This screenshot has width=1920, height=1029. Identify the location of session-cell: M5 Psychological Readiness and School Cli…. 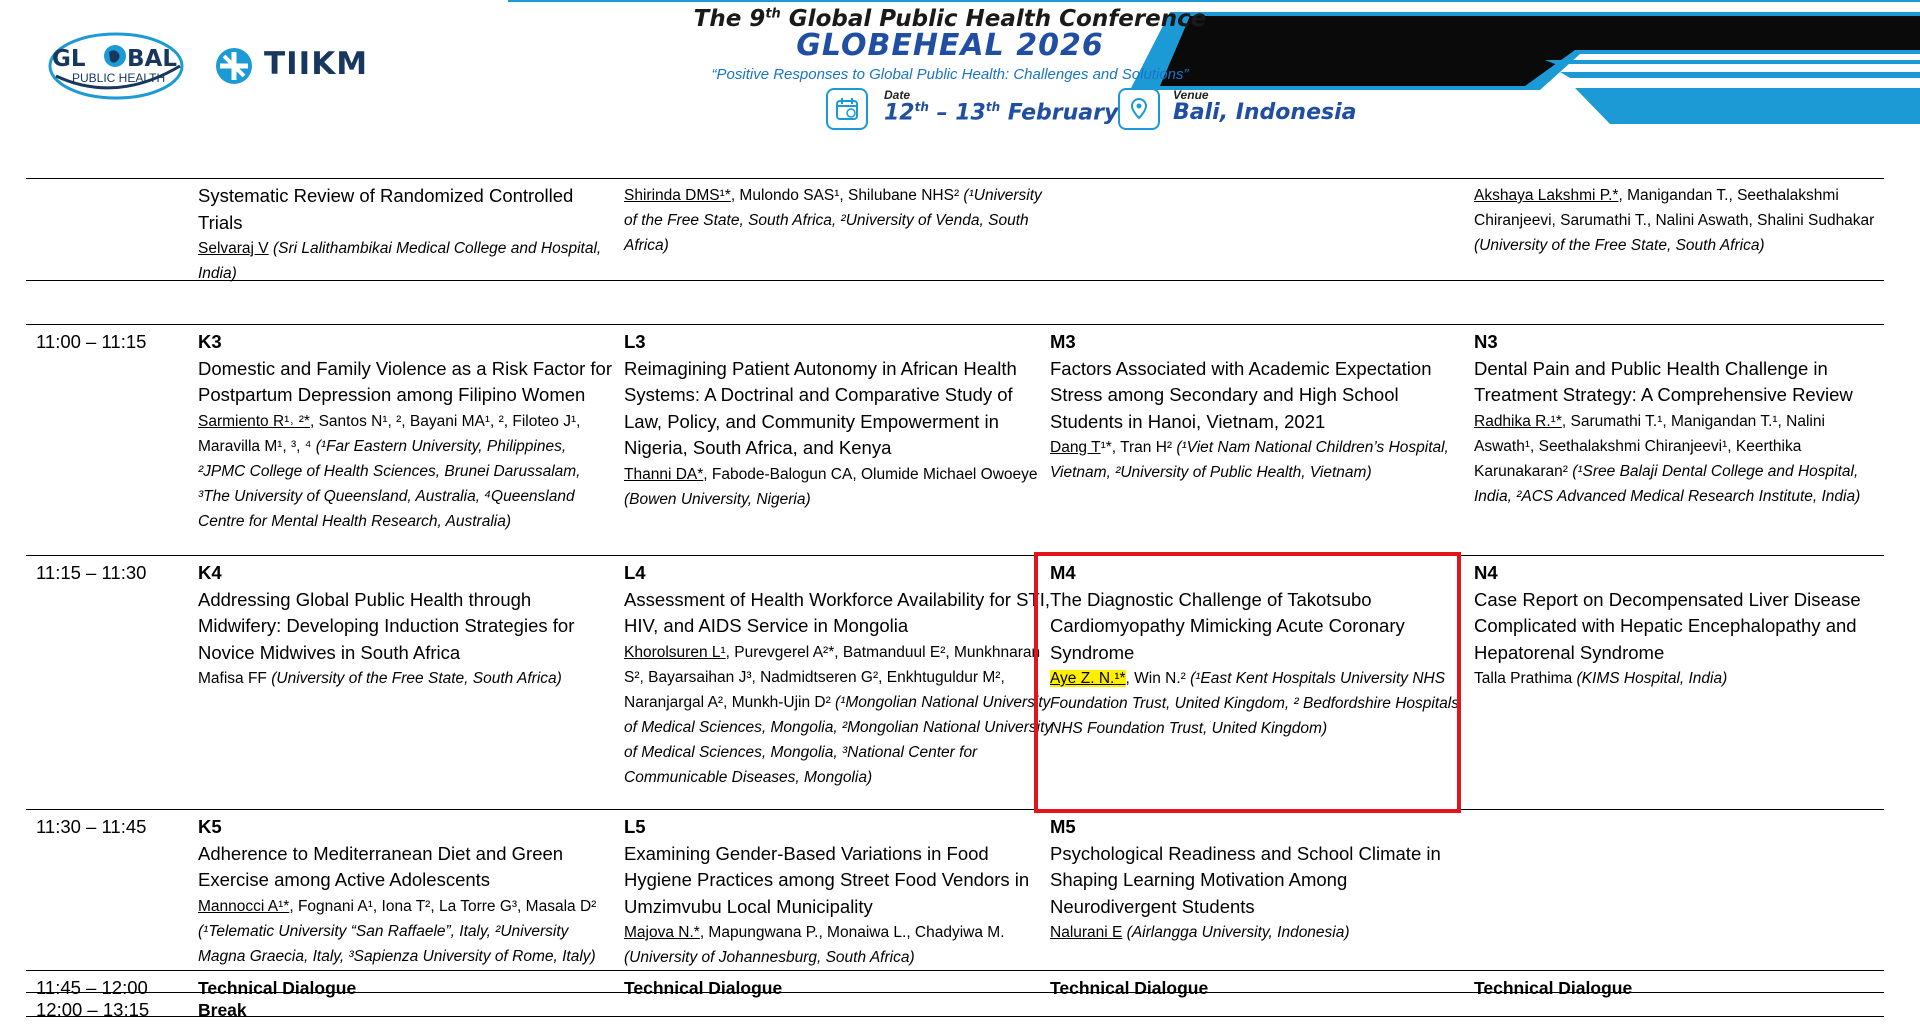
(1260, 879).